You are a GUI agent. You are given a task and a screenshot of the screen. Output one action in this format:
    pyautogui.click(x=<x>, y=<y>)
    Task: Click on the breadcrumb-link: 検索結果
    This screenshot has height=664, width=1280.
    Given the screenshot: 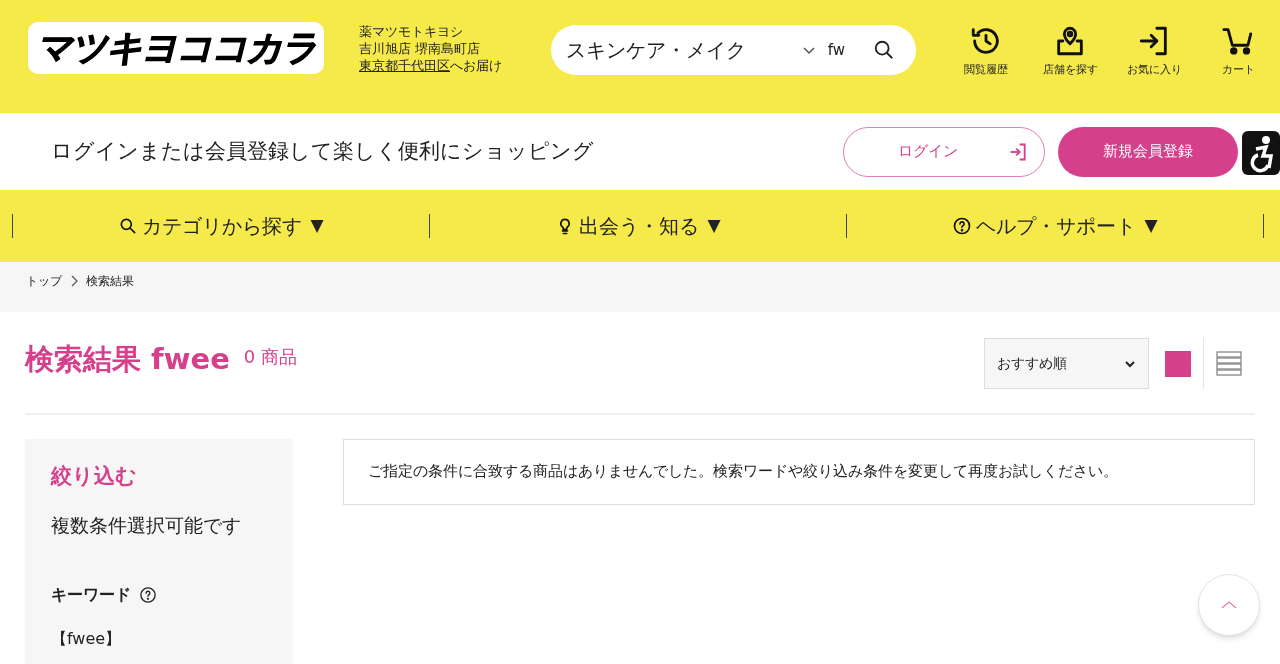 What is the action you would take?
    pyautogui.click(x=110, y=281)
    